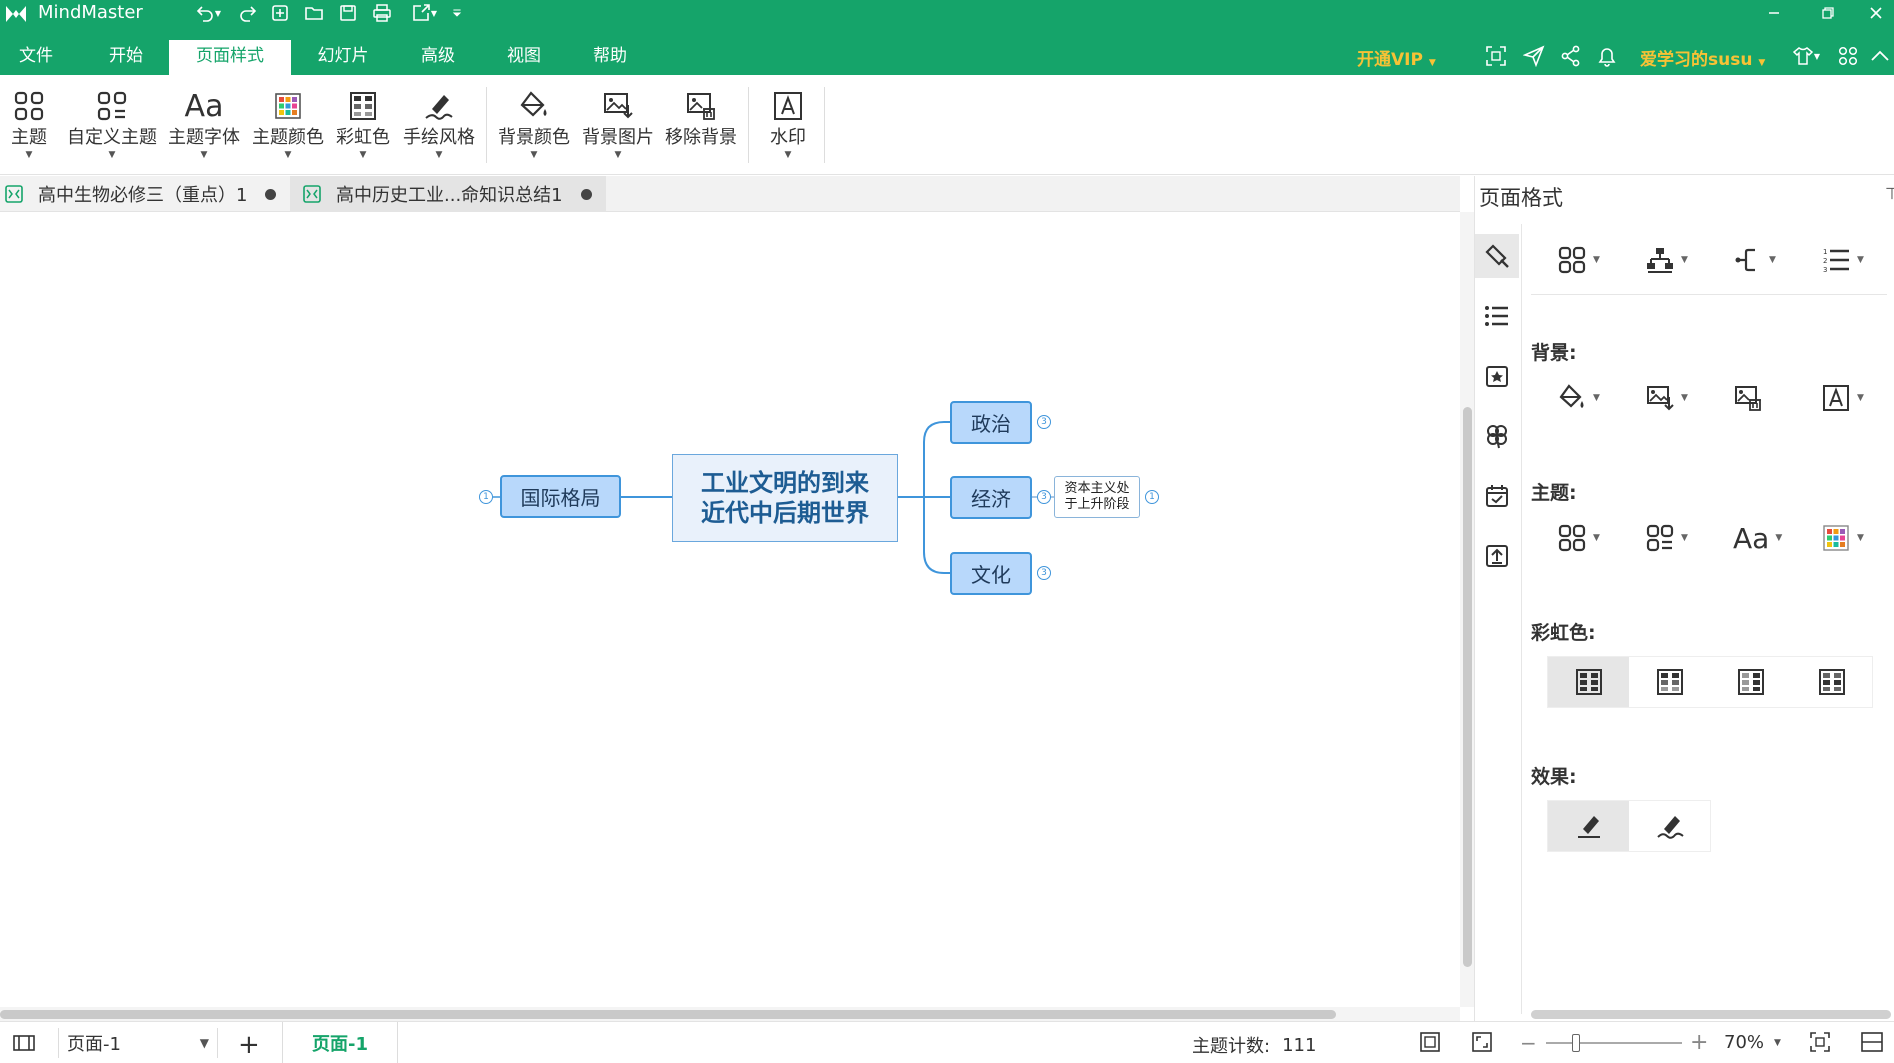 This screenshot has width=1894, height=1063. I want to click on minimize-button, so click(1774, 13).